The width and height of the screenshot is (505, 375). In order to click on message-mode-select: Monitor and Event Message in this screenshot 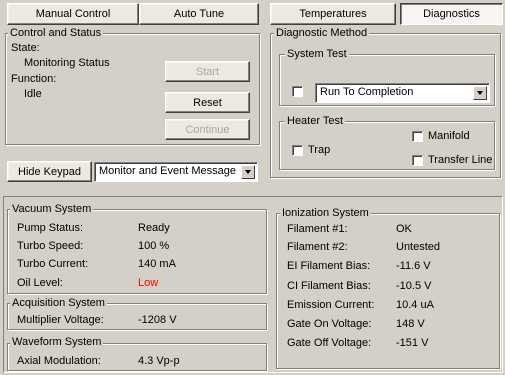, I will do `click(176, 172)`.